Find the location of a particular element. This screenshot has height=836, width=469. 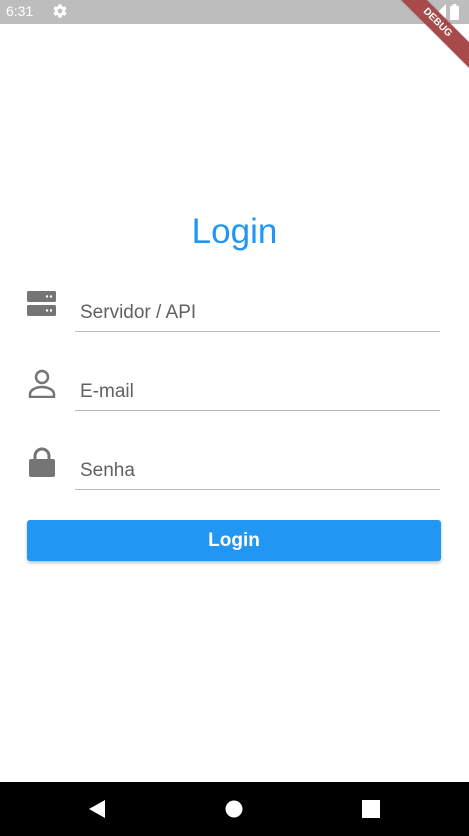

navigation-bar is located at coordinates (234, 809).